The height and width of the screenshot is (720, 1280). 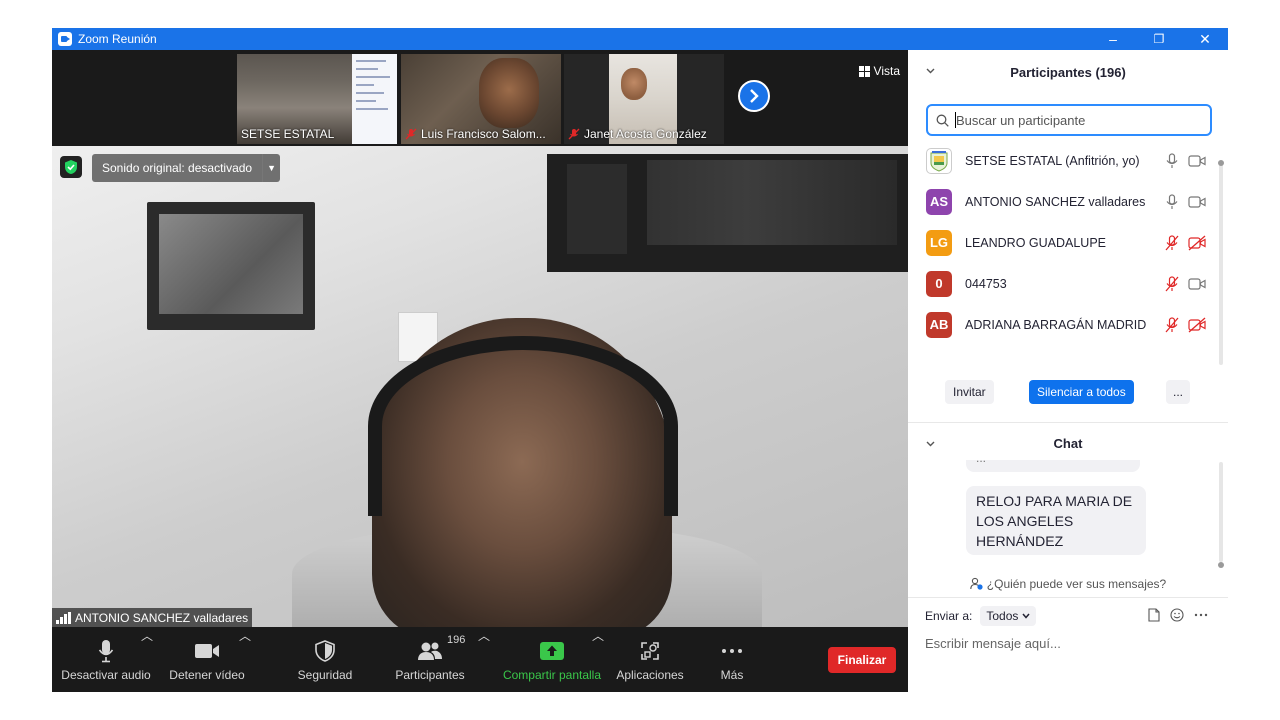 I want to click on original-sound-toggle: Sonido original: desactivado ▼, so click(x=186, y=168).